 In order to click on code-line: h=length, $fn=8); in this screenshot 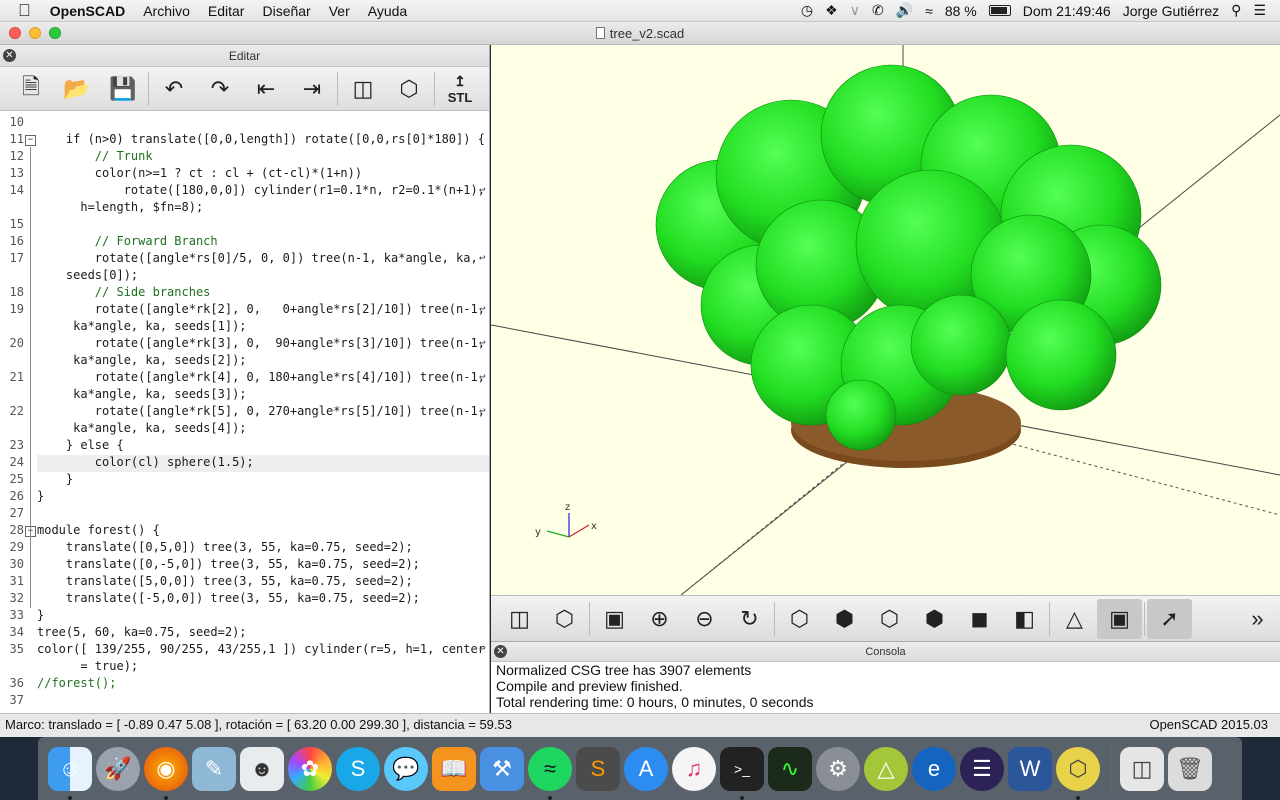, I will do `click(120, 207)`.